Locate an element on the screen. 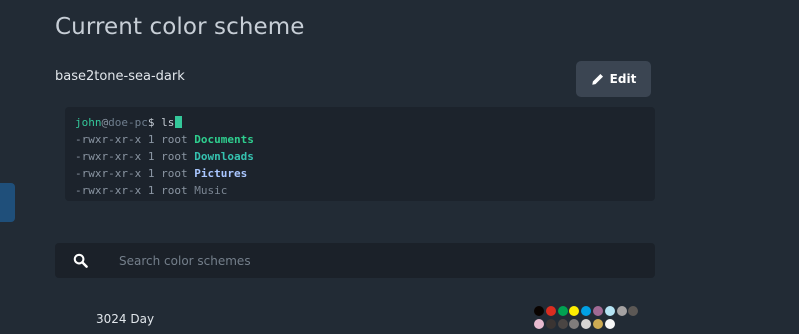 The image size is (799, 334). scheme-palette is located at coordinates (586, 317).